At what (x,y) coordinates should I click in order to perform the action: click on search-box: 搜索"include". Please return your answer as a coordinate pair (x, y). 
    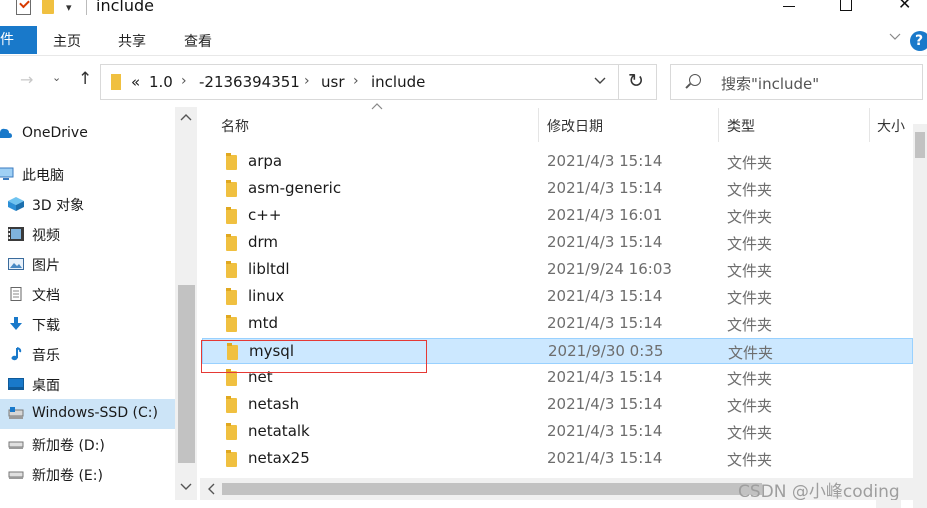
    Looking at the image, I should click on (796, 82).